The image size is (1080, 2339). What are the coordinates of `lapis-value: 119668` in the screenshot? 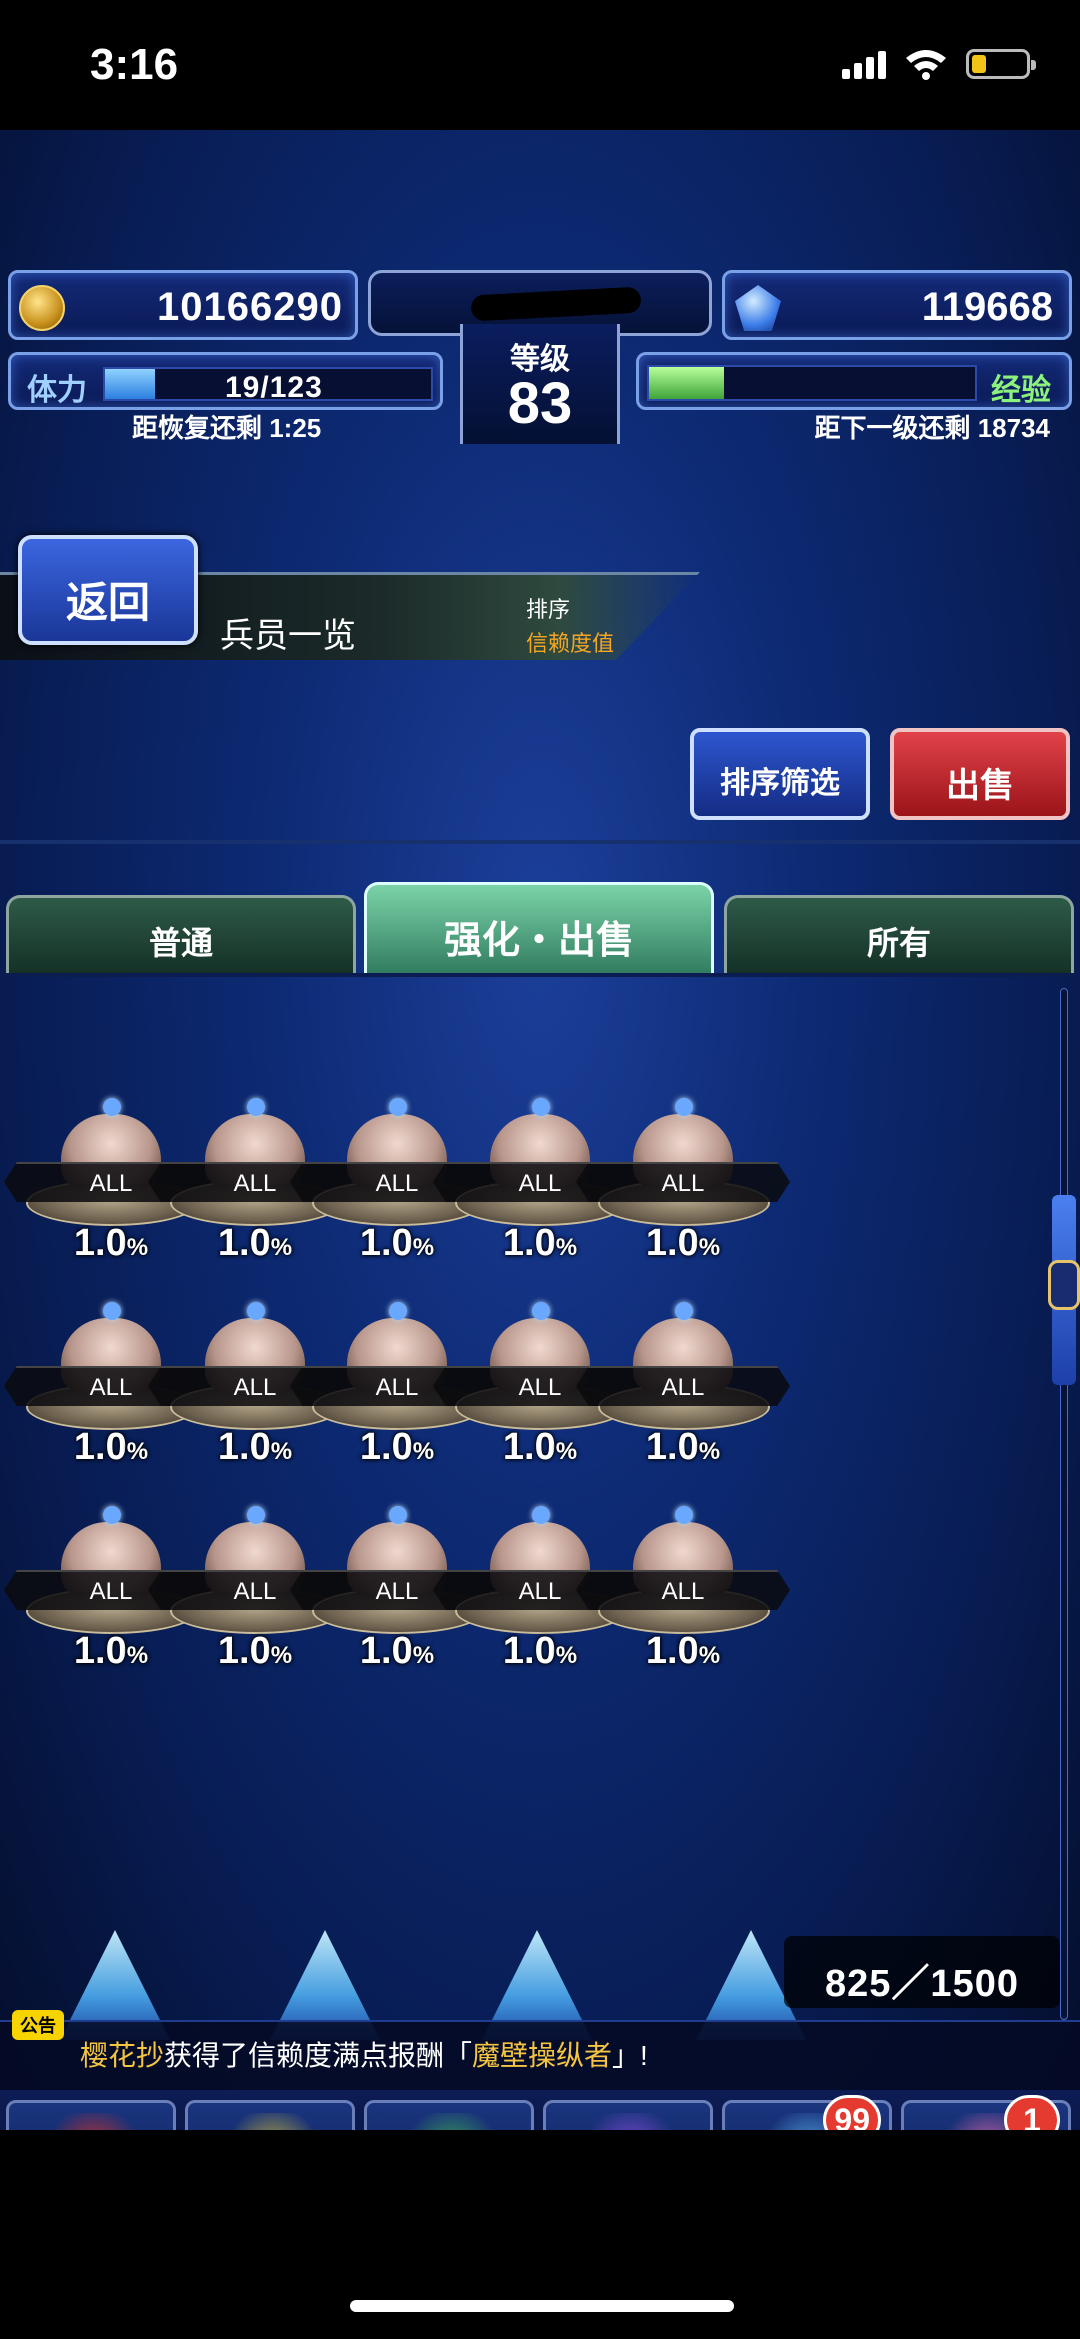 It's located at (987, 307).